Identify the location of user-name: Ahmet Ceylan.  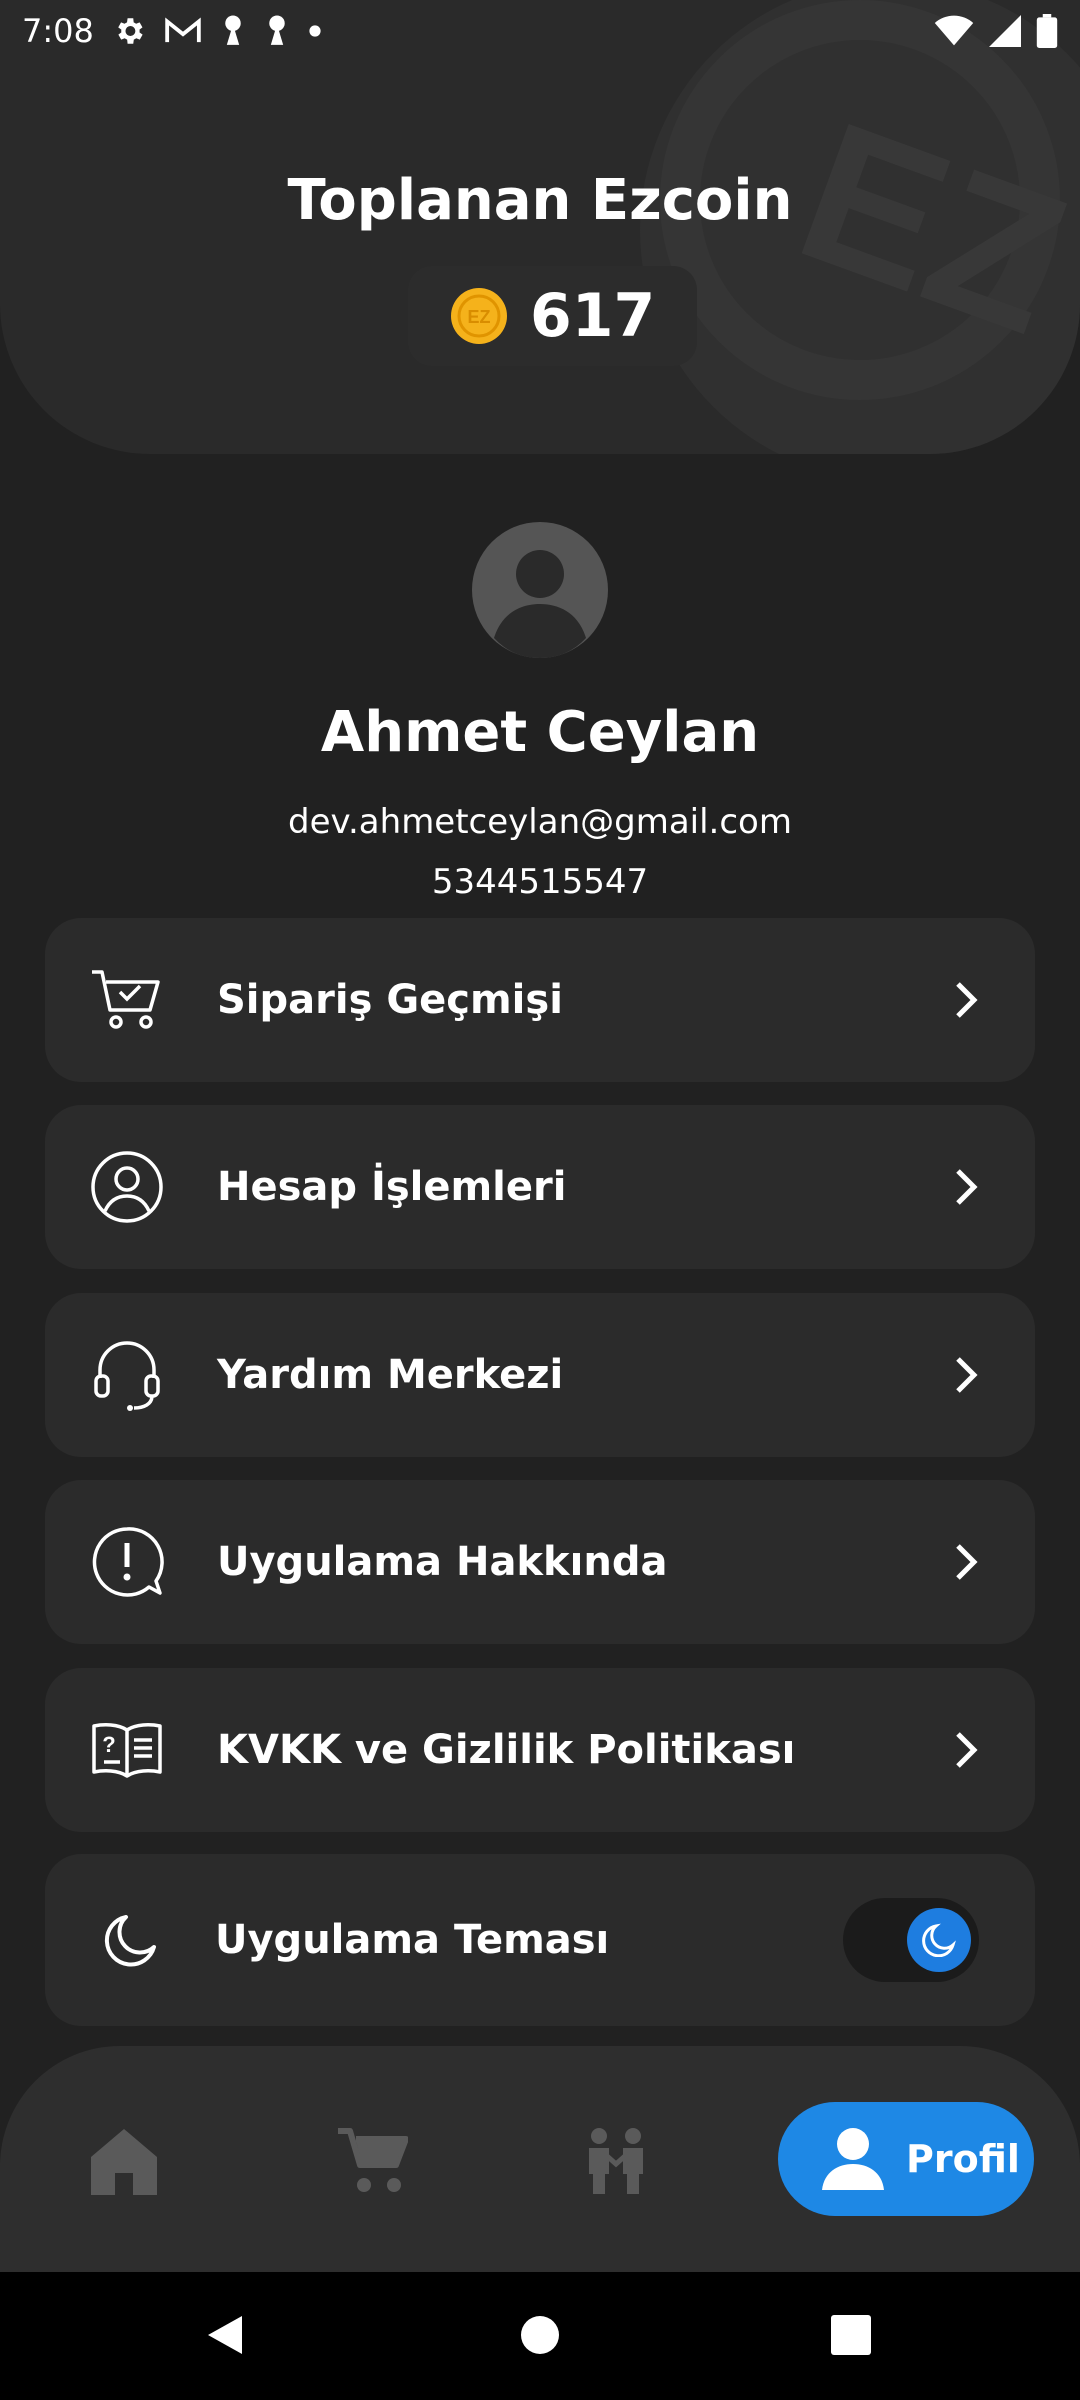
(540, 732).